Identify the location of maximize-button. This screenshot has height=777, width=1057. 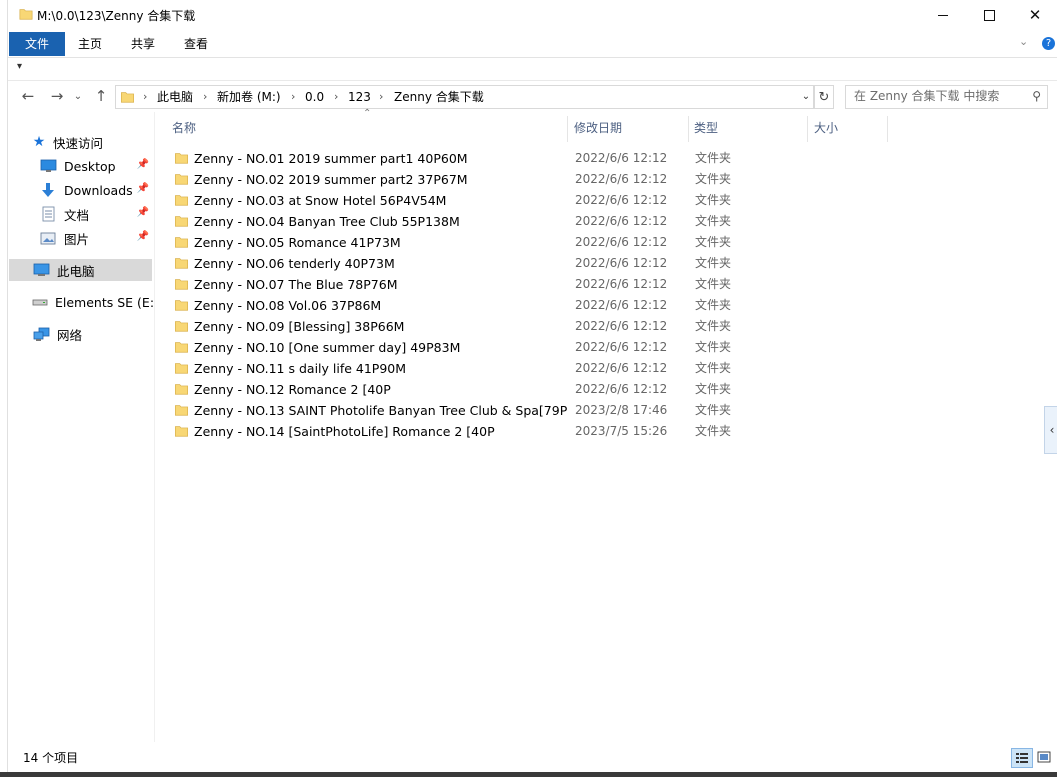
(989, 15).